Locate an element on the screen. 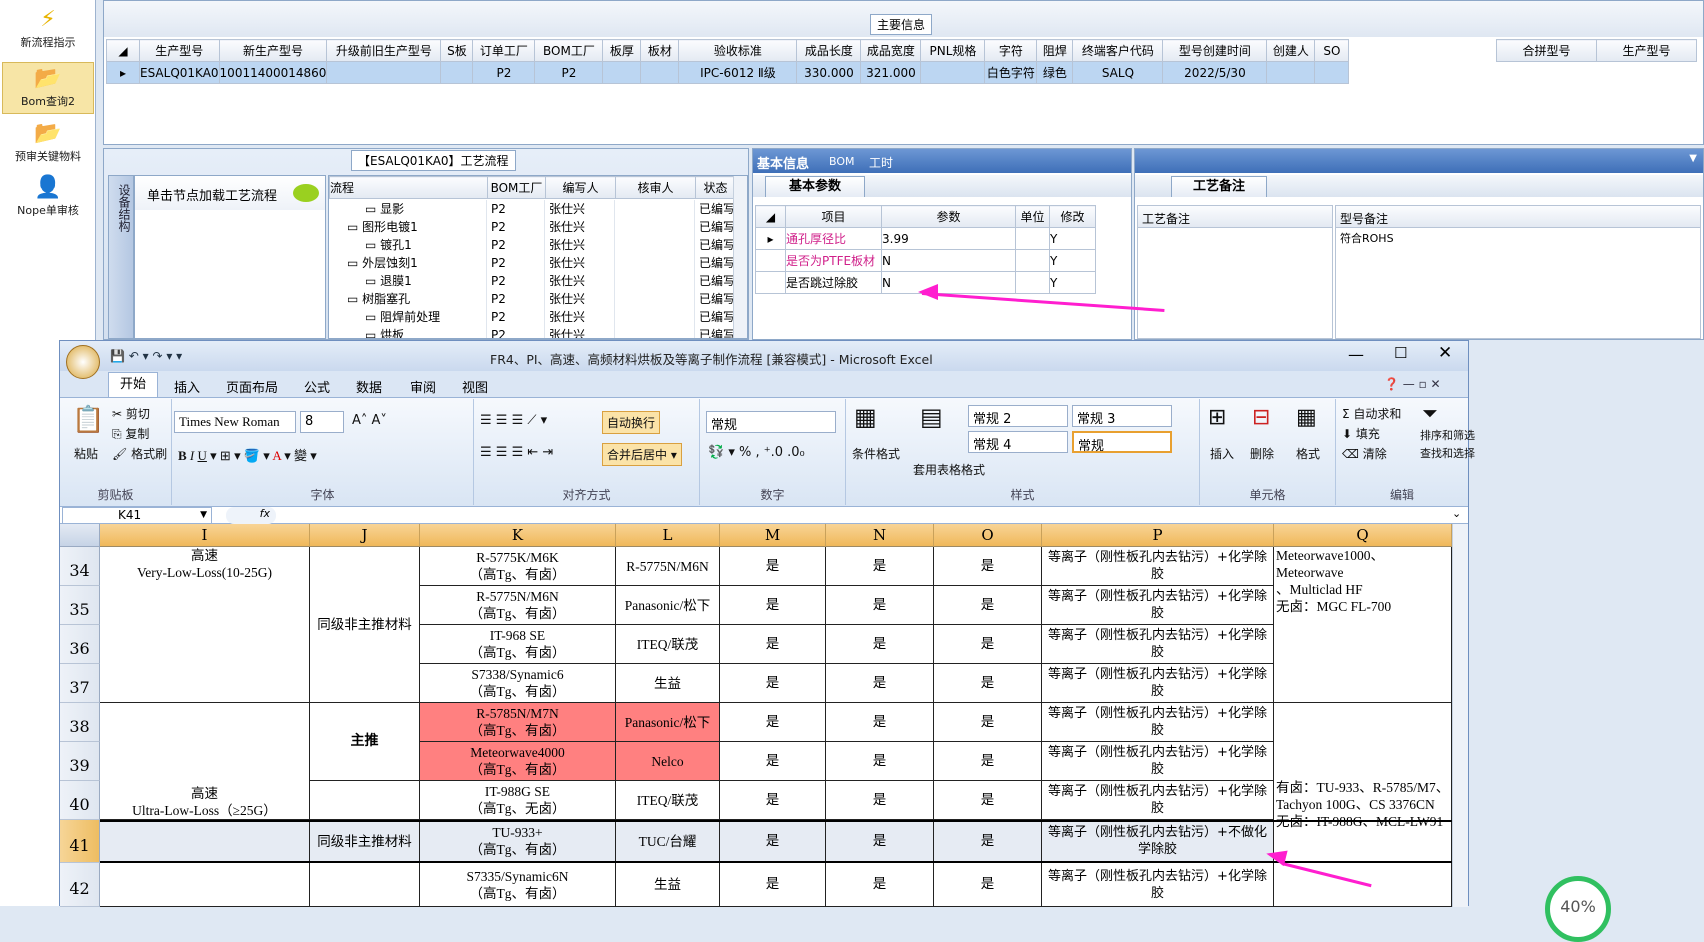 This screenshot has height=942, width=1704. merge-model-table: 合拼型号 生产型号 is located at coordinates (1596, 50).